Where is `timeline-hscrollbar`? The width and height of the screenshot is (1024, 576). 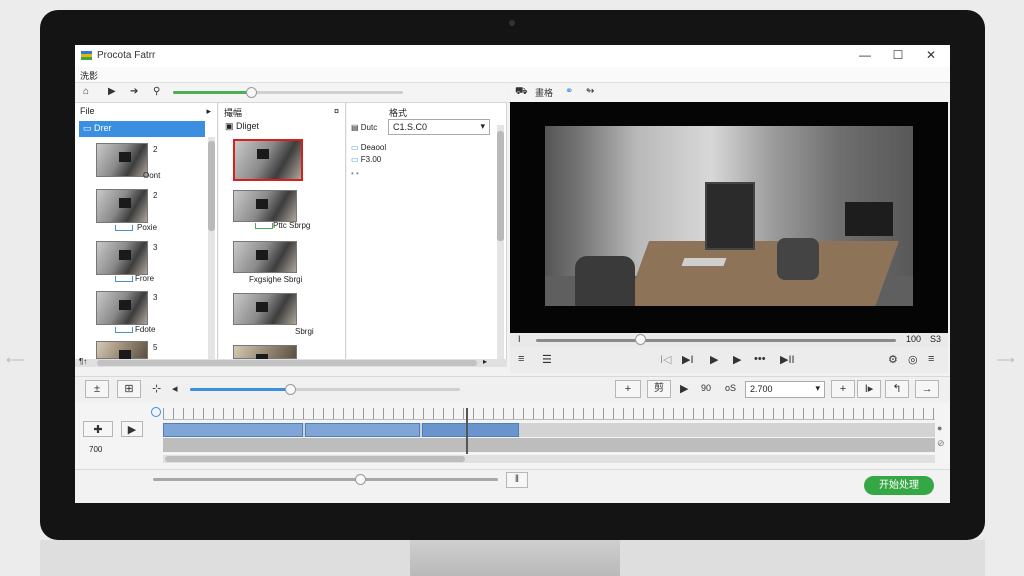 timeline-hscrollbar is located at coordinates (549, 459).